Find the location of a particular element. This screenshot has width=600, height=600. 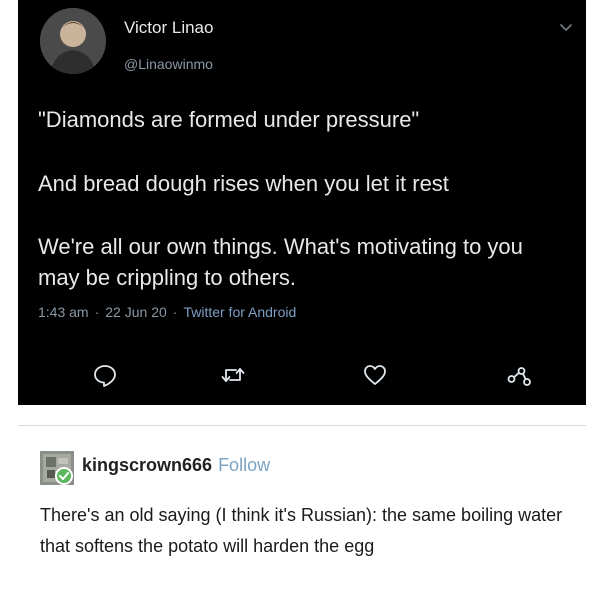

reply-icon is located at coordinates (105, 375).